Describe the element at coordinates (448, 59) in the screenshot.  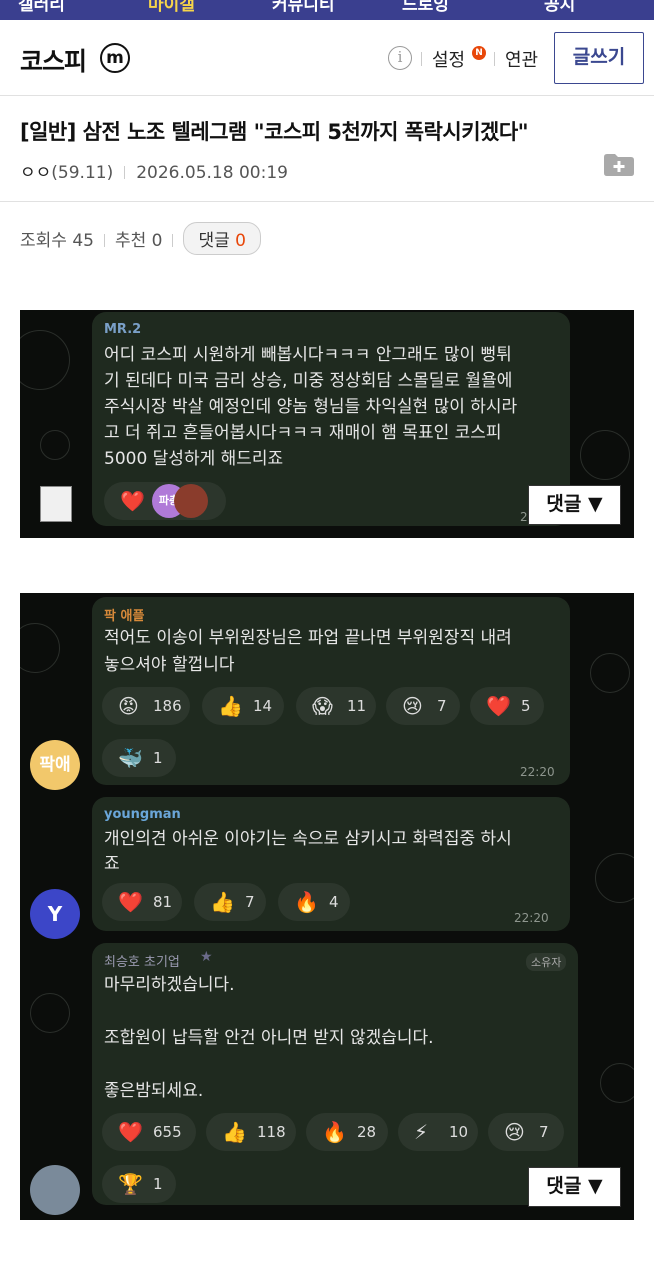
I see `settings-link: 설정` at that location.